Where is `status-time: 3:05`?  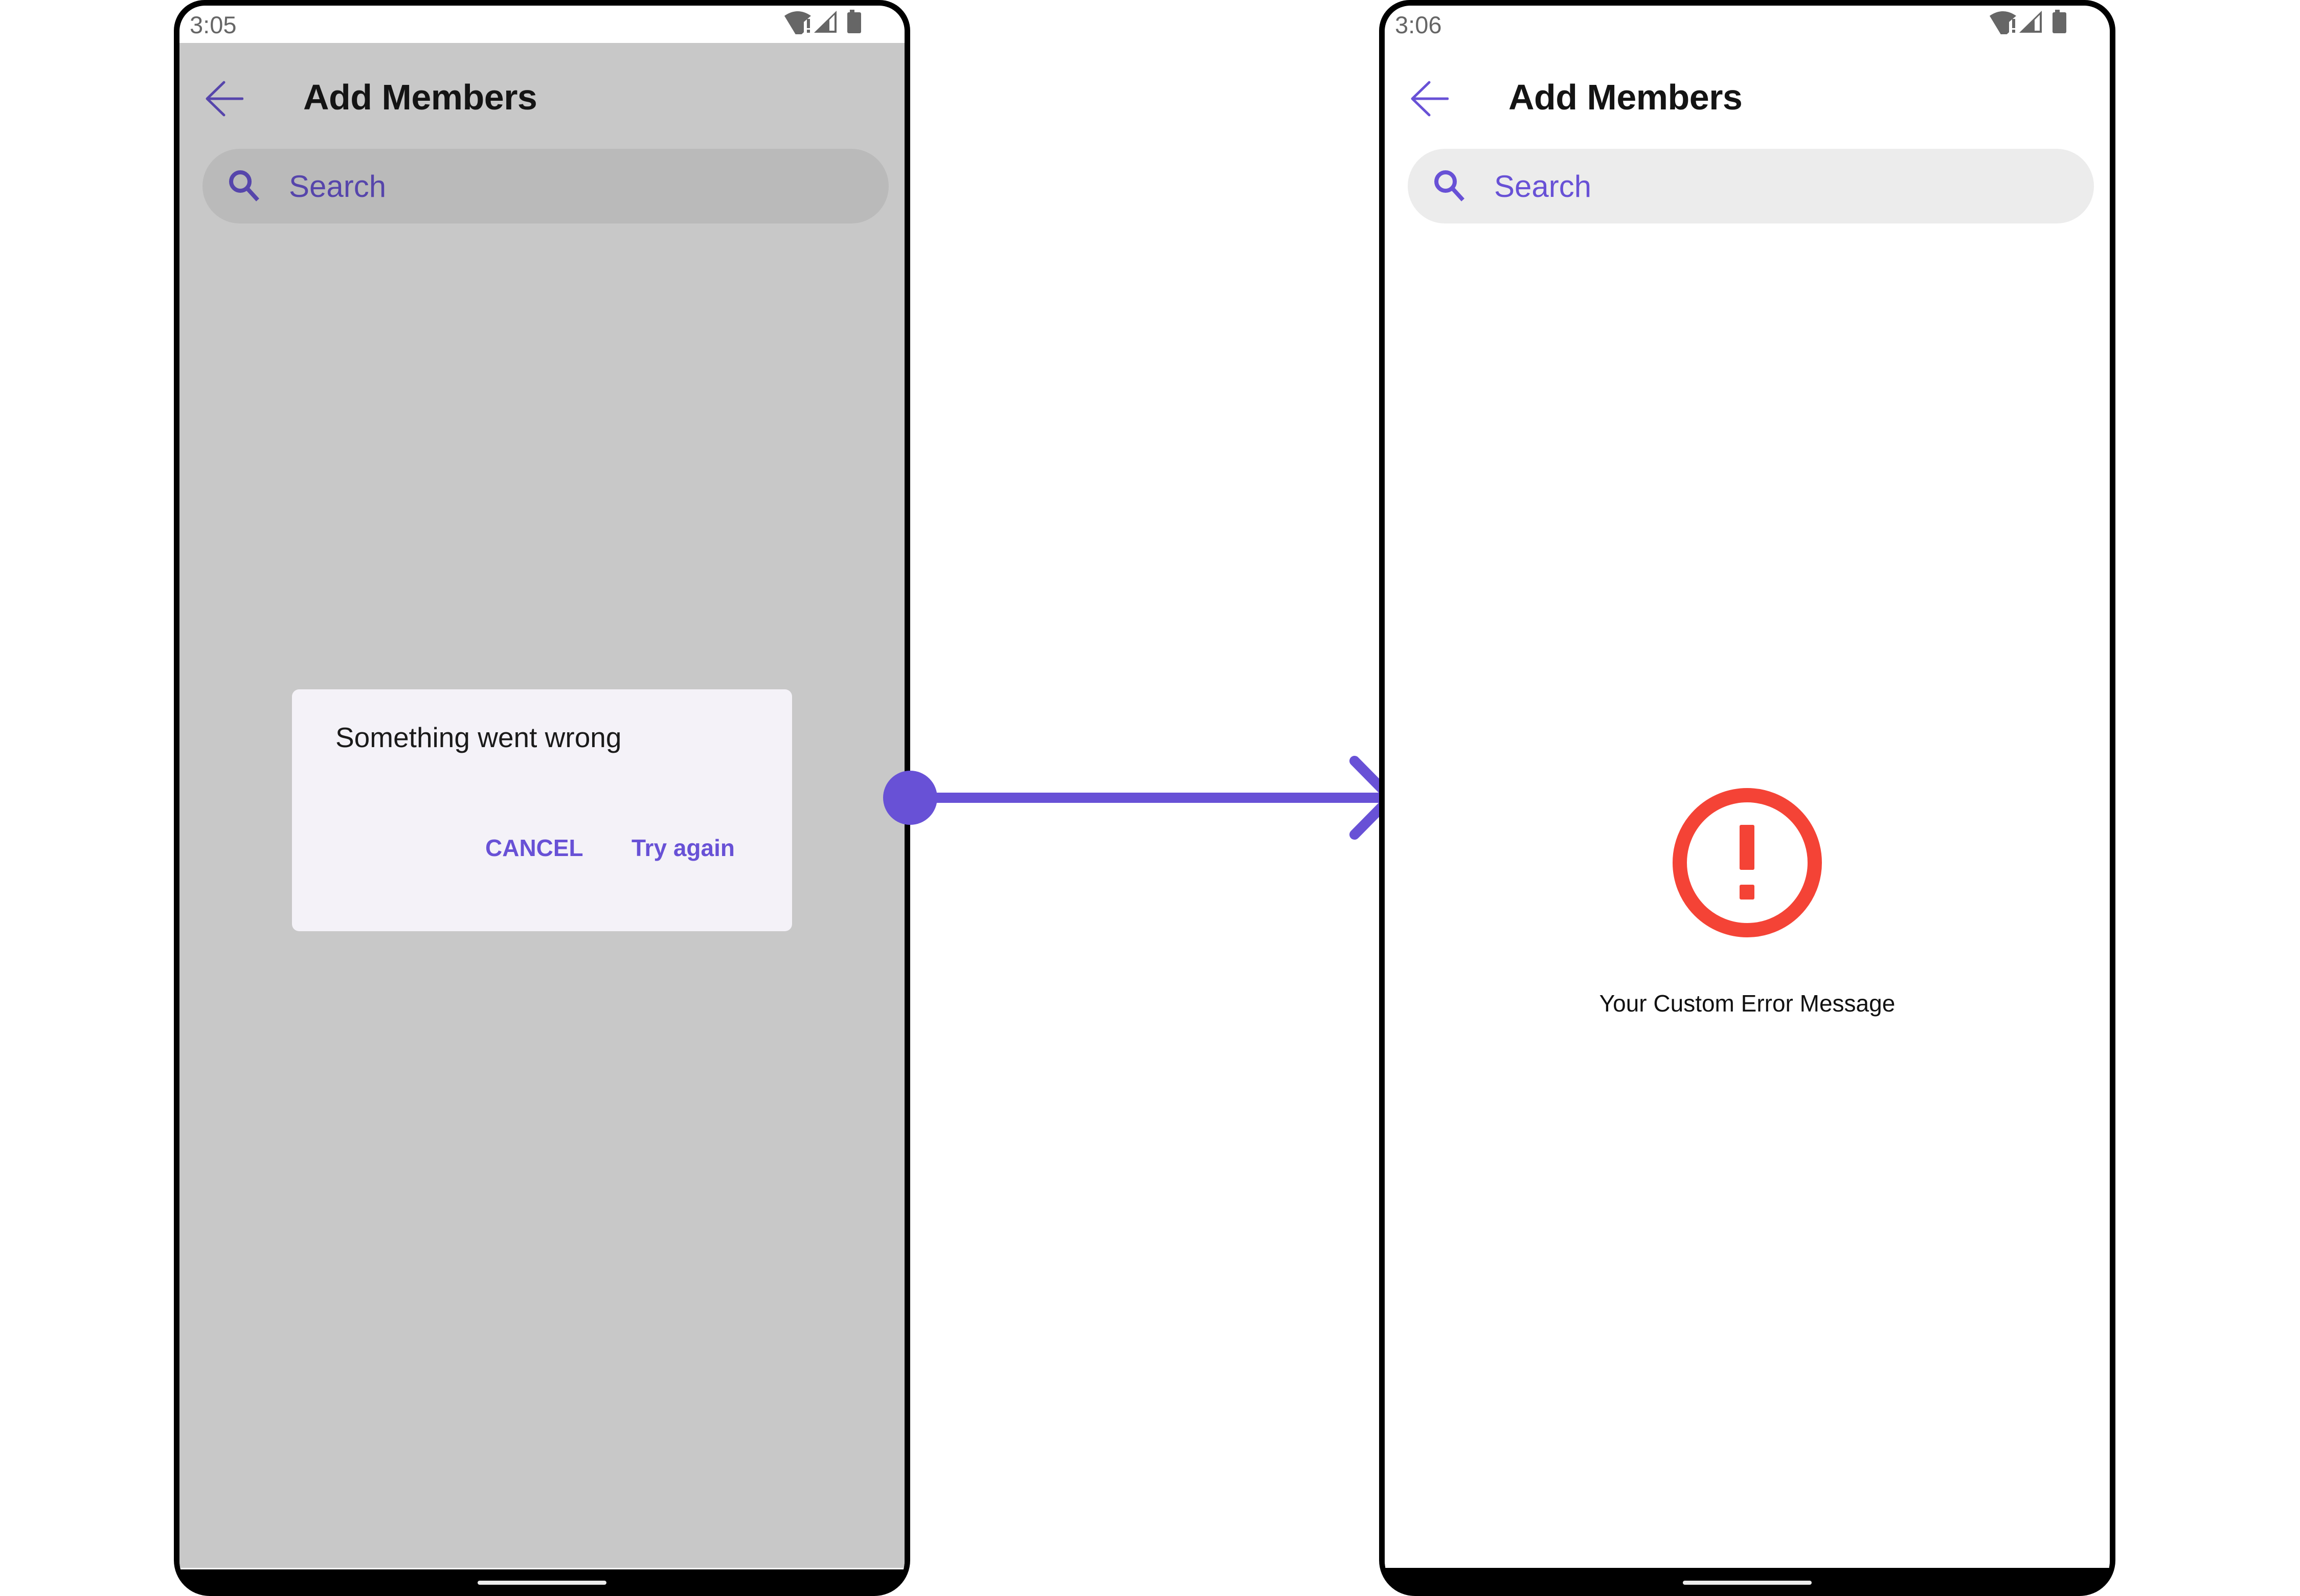 status-time: 3:05 is located at coordinates (213, 25).